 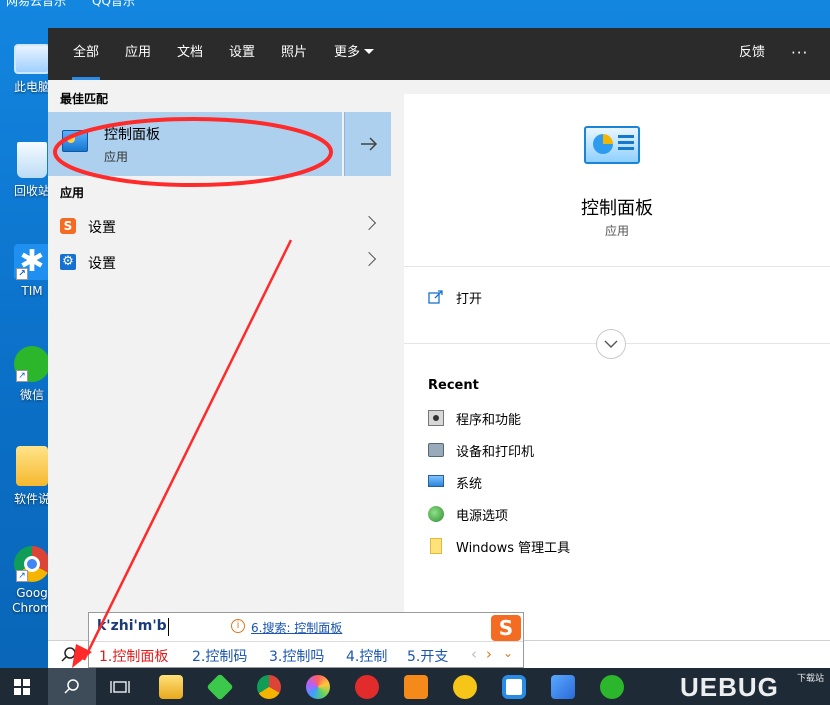 What do you see at coordinates (75, 141) in the screenshot?
I see `control-panel-icon` at bounding box center [75, 141].